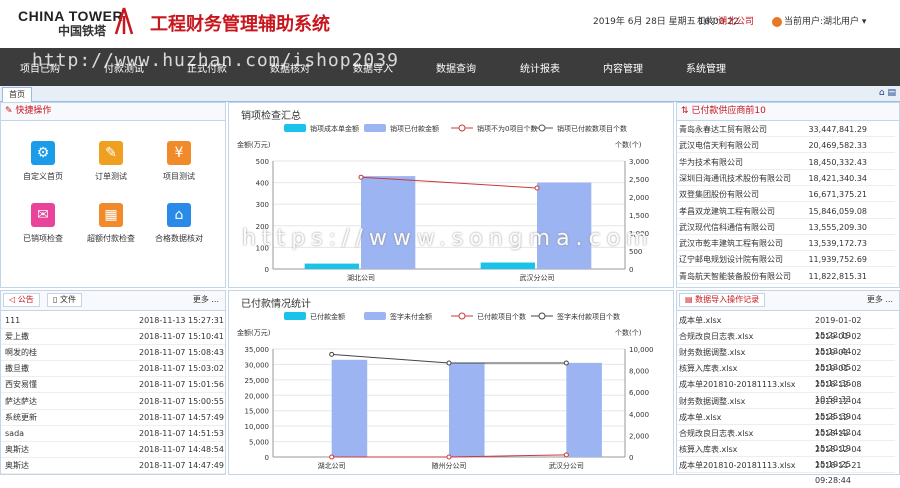 Image resolution: width=900 pixels, height=488 pixels. What do you see at coordinates (262, 205) in the screenshot?
I see `y-tick-label: 300` at bounding box center [262, 205].